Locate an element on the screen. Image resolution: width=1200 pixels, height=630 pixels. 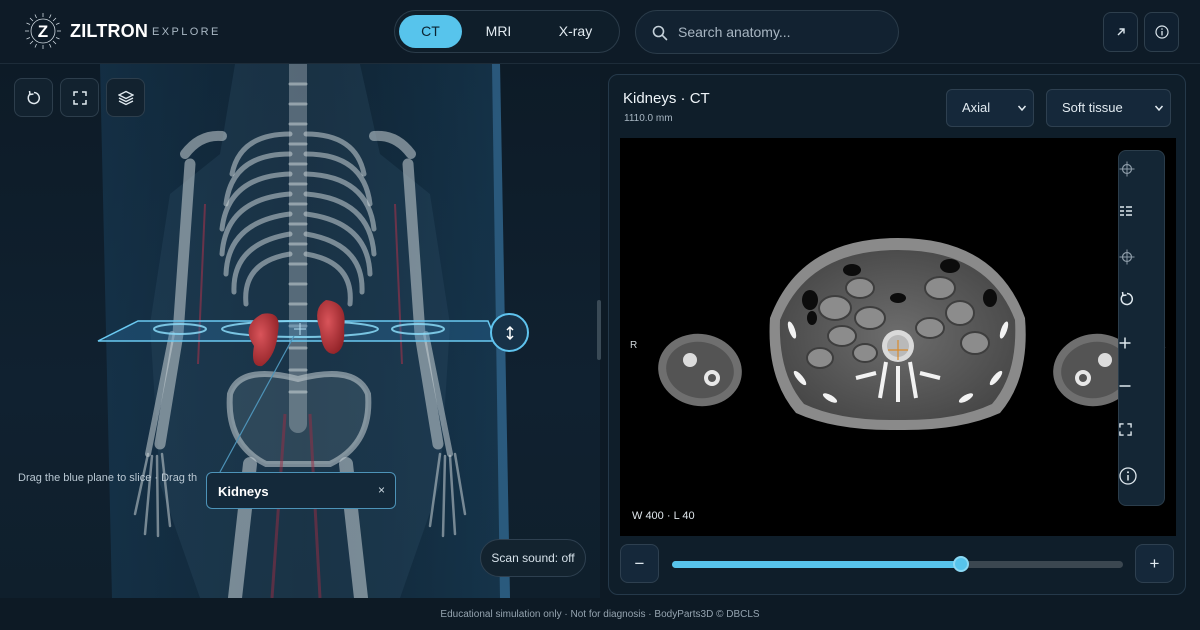
ct-axial-image is located at coordinates (897, 334).